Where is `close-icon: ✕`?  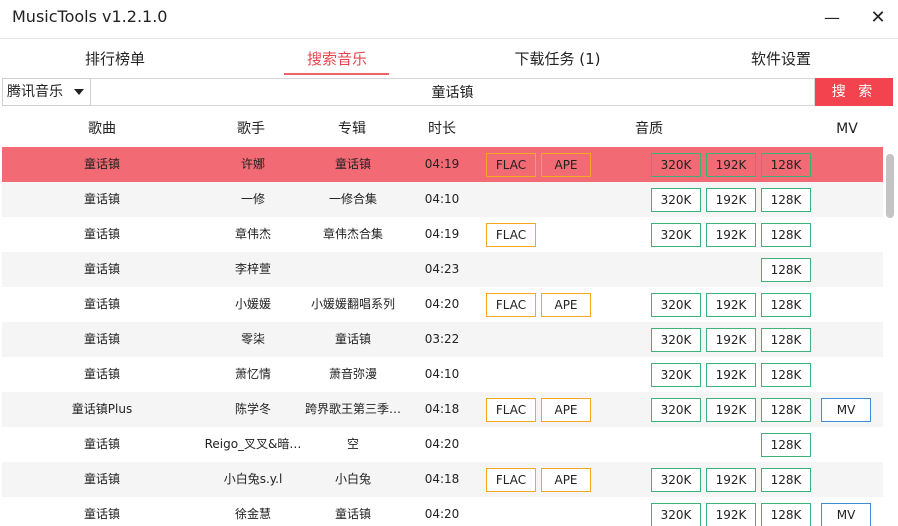 close-icon: ✕ is located at coordinates (878, 18).